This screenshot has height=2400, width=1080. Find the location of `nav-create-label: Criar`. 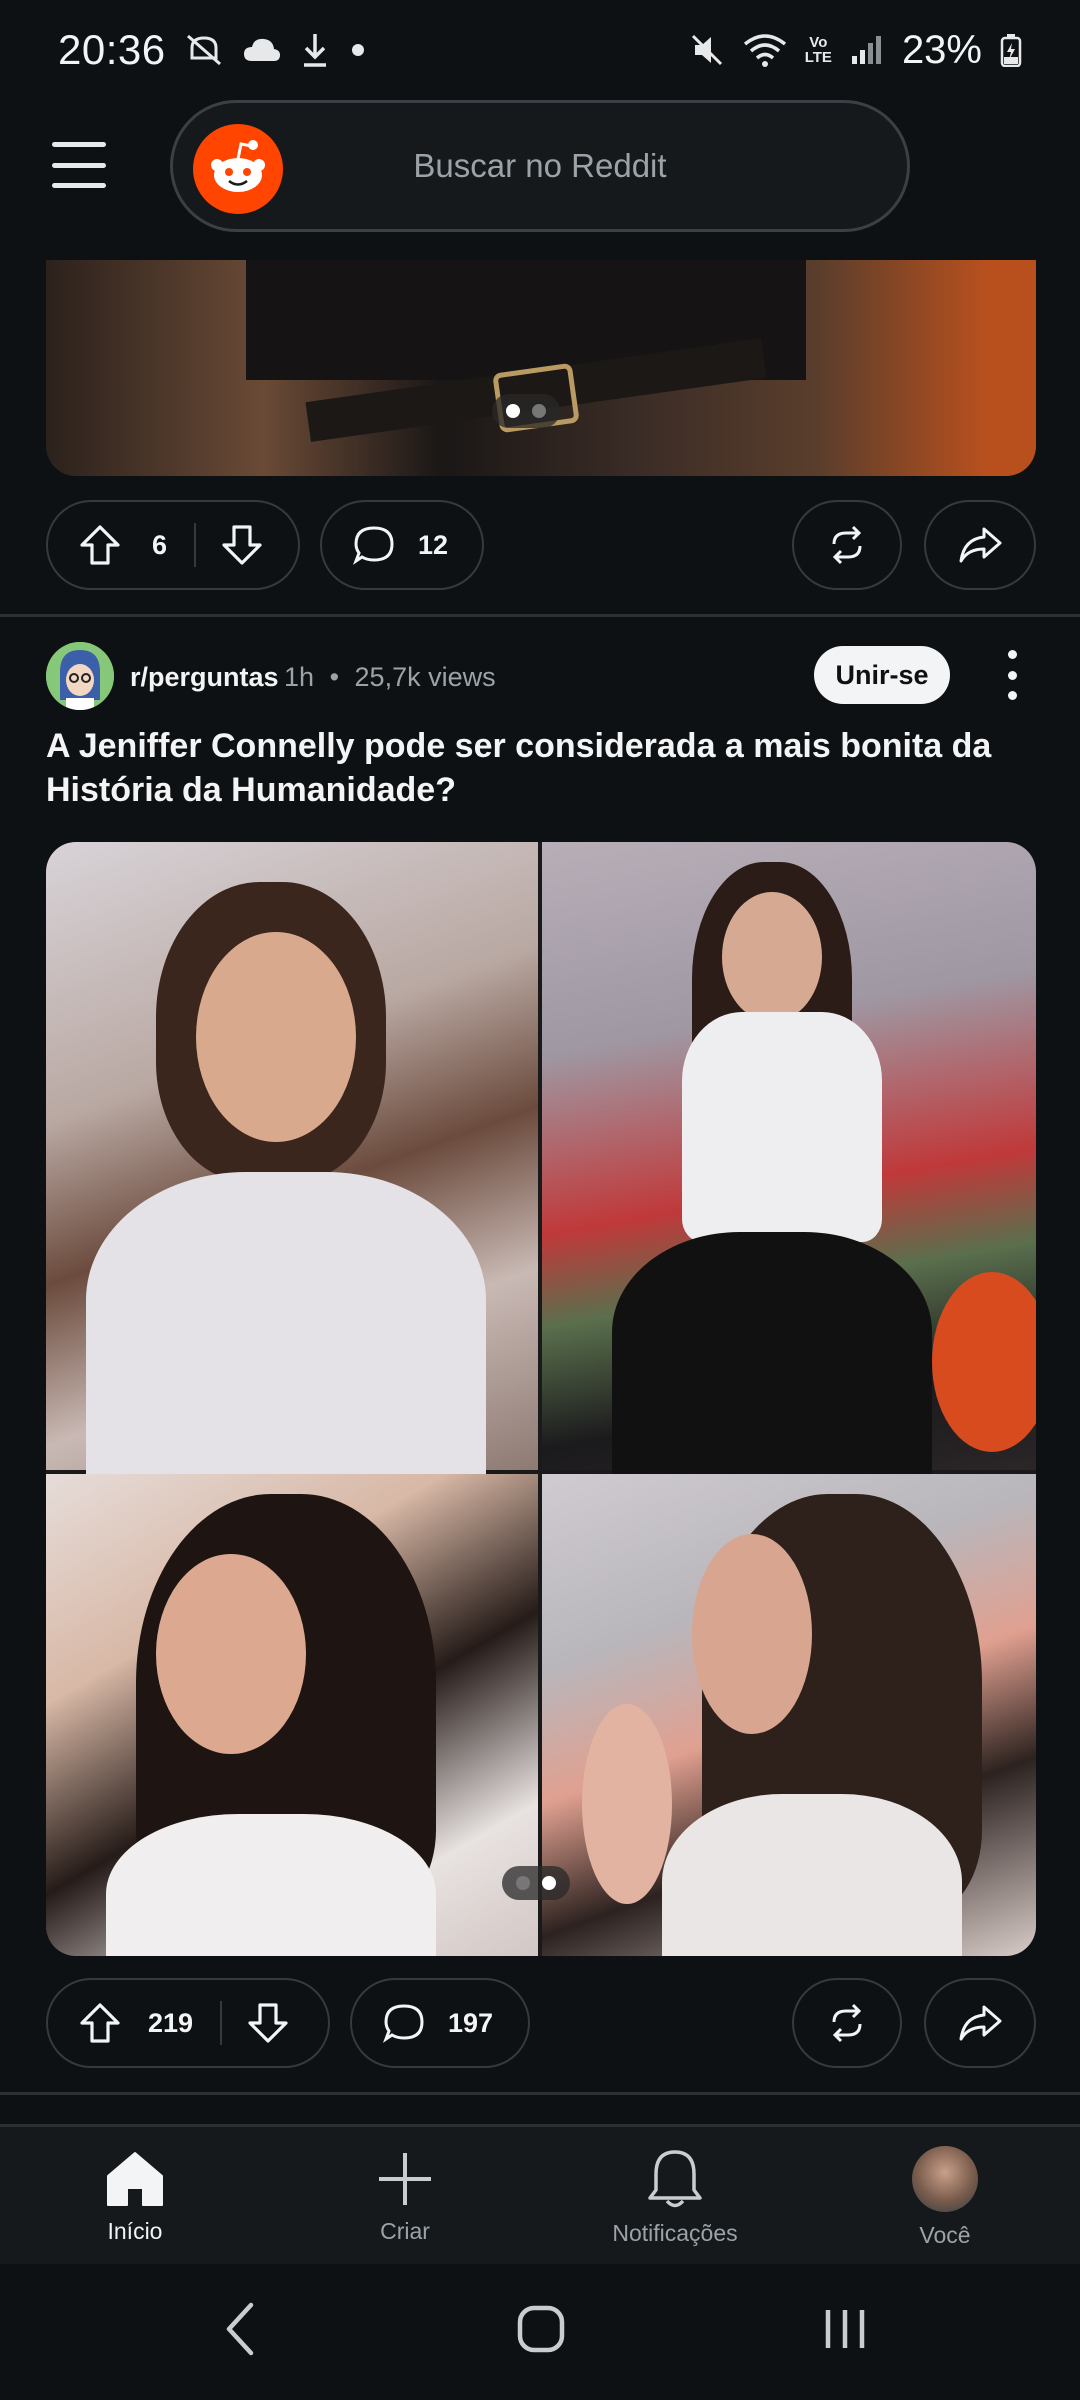

nav-create-label: Criar is located at coordinates (405, 2230).